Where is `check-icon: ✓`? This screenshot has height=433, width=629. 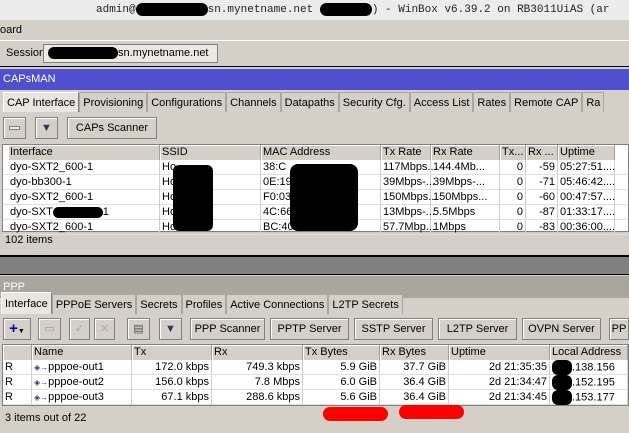 check-icon: ✓ is located at coordinates (79, 329).